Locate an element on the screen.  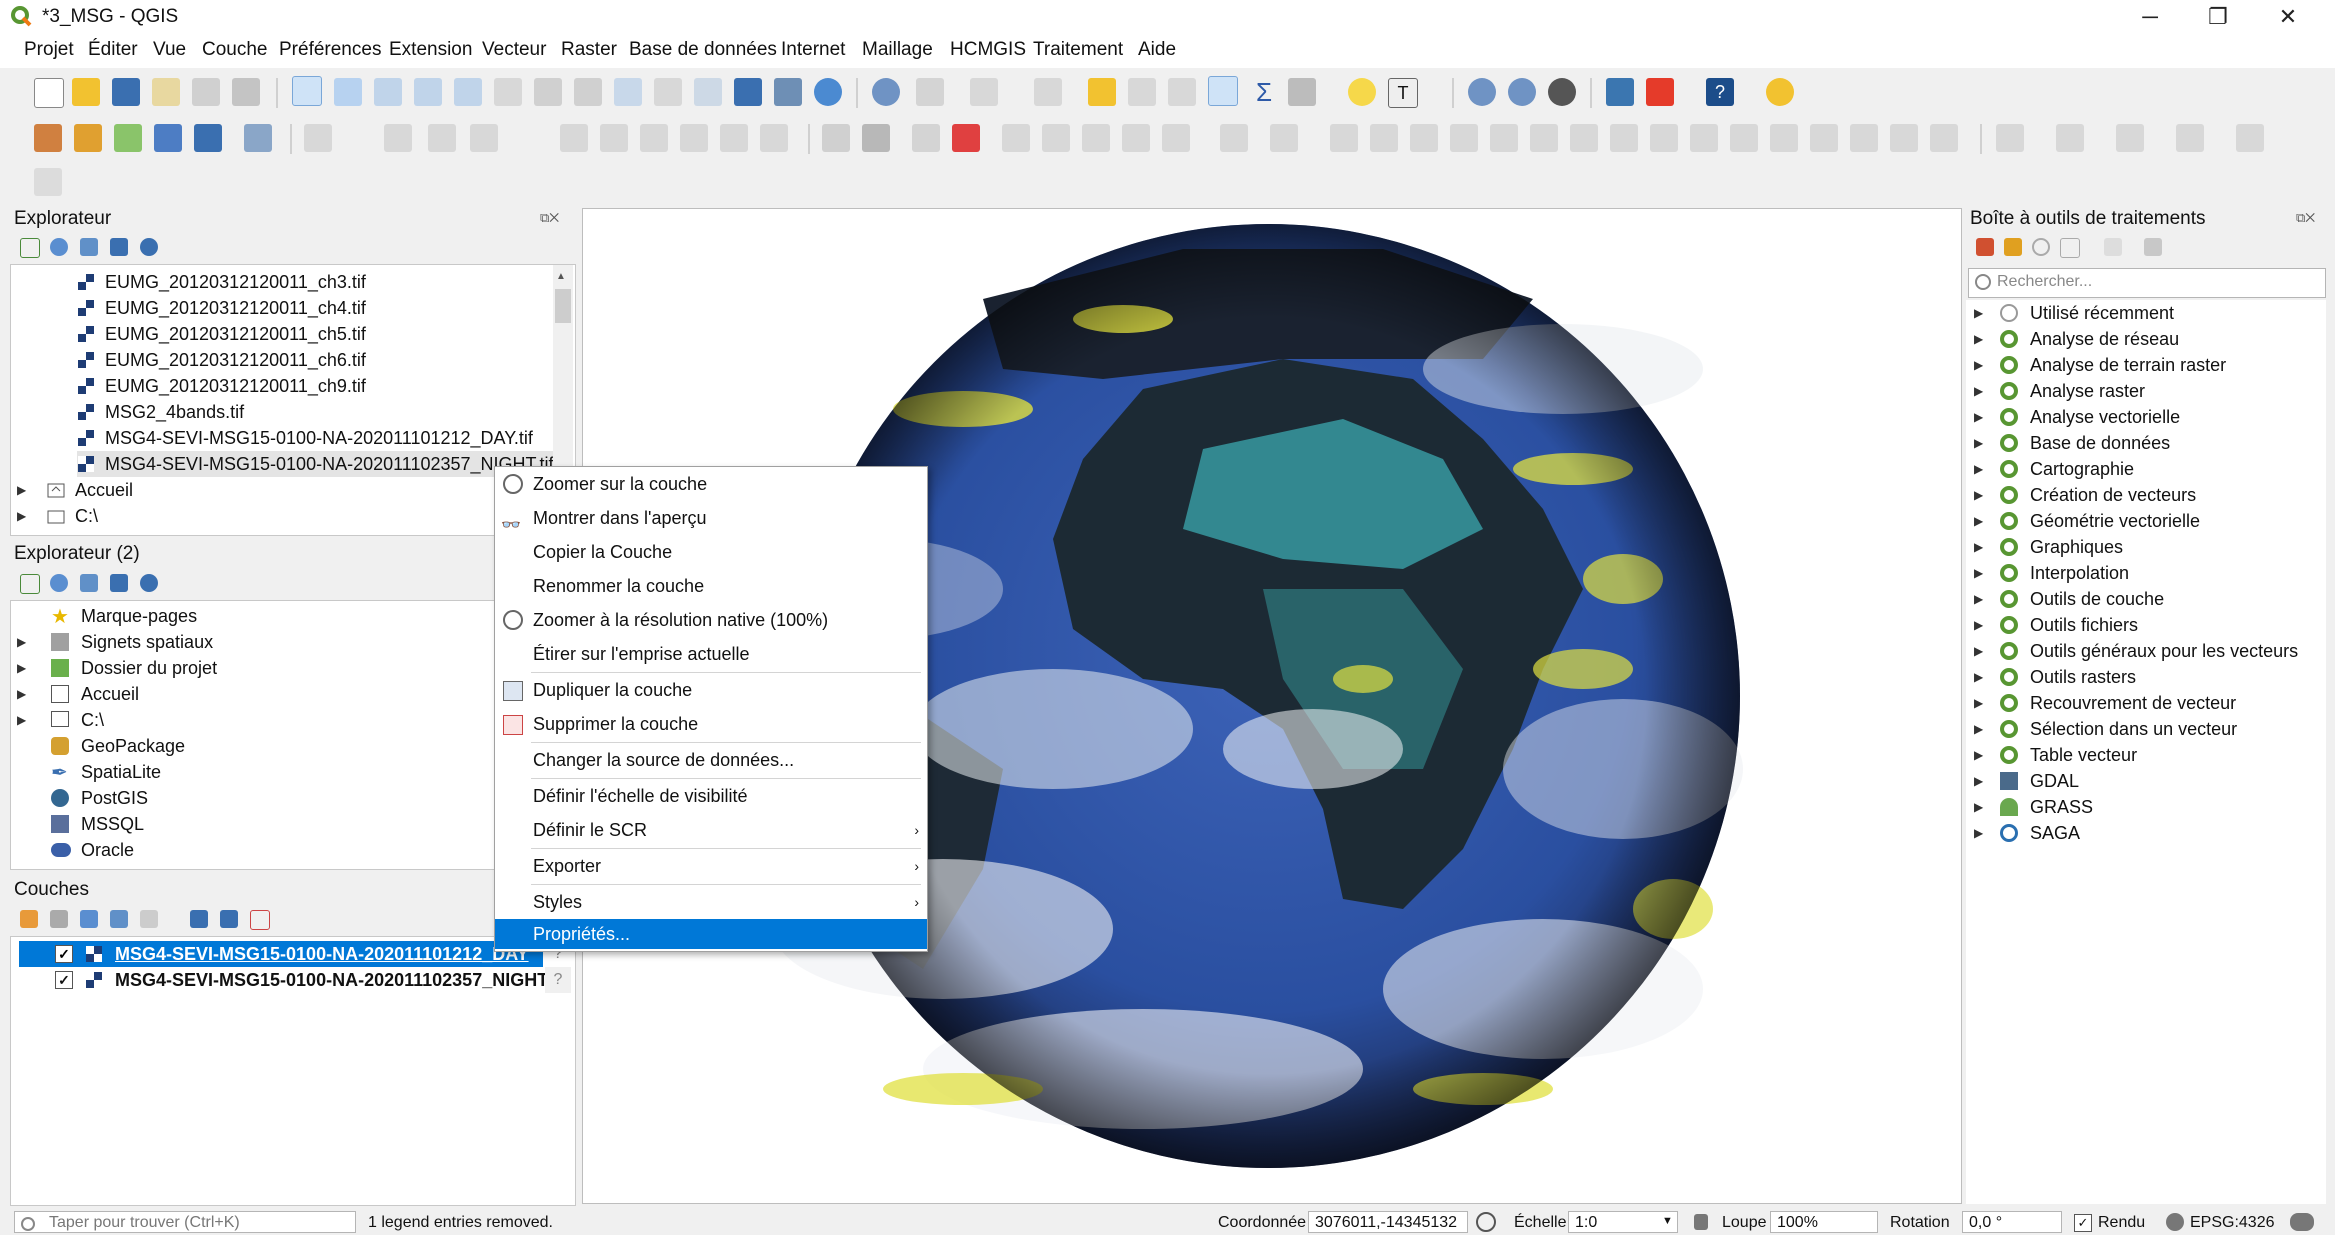
reshape-icon is located at coordinates (1464, 138).